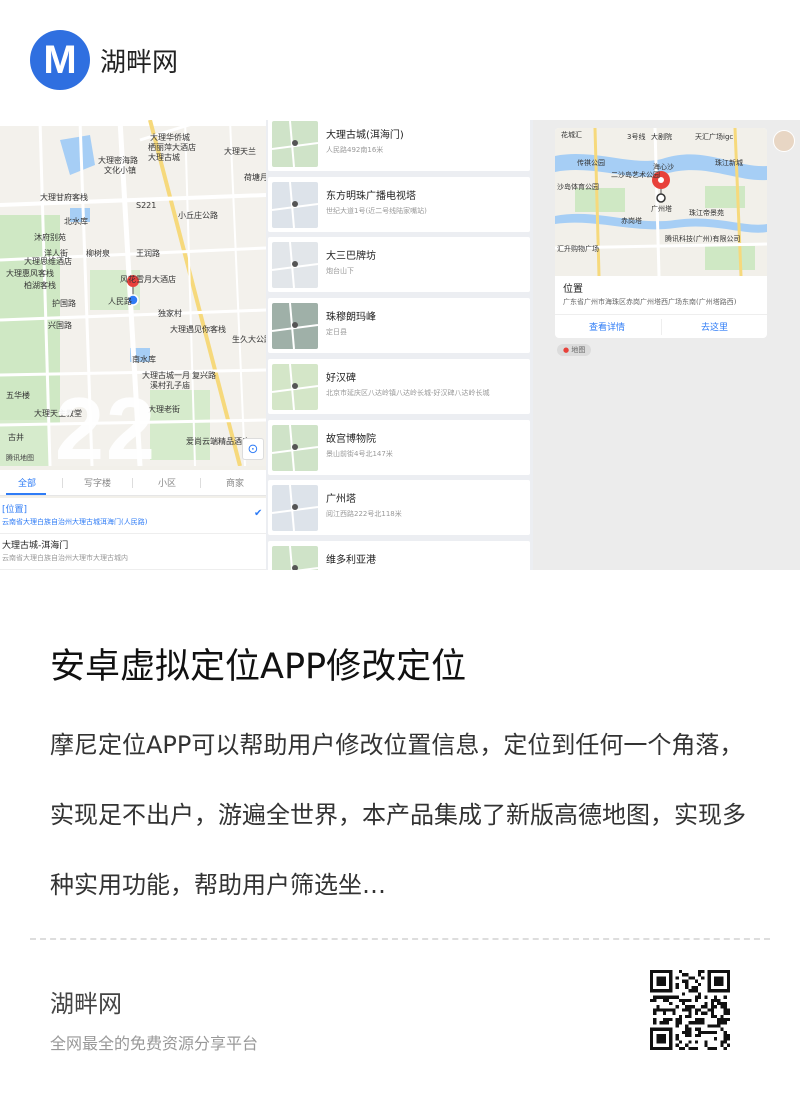  I want to click on map-label: 天汇广场igc, so click(714, 137).